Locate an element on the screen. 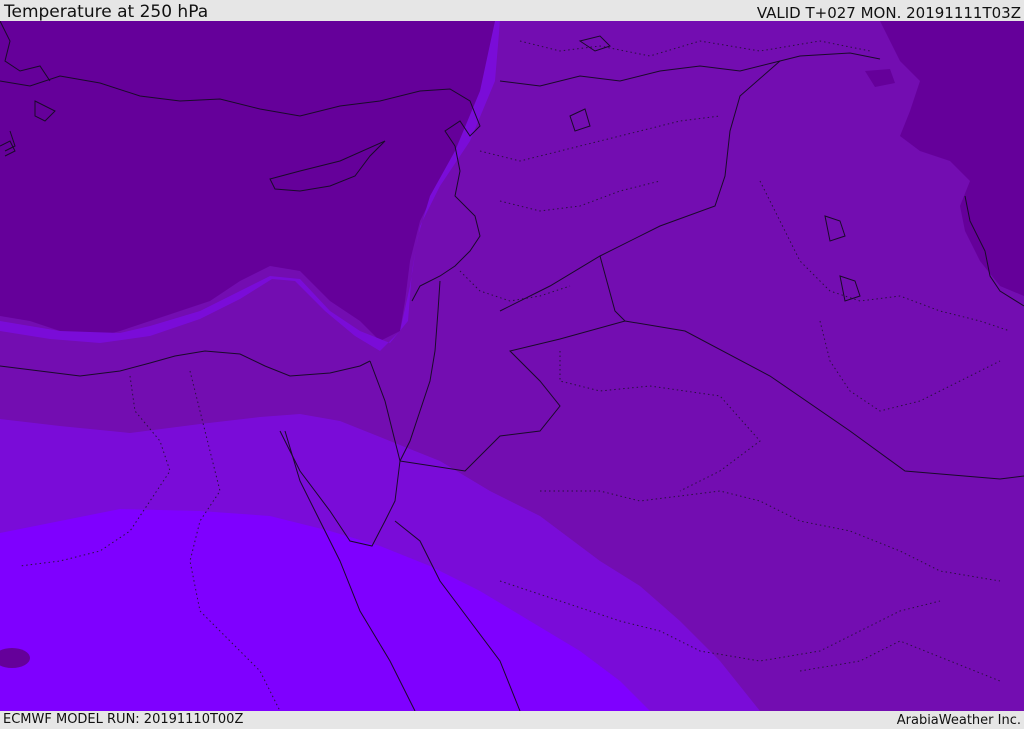 The image size is (1024, 729). credit: ArabiaWeather Inc. is located at coordinates (958, 720).